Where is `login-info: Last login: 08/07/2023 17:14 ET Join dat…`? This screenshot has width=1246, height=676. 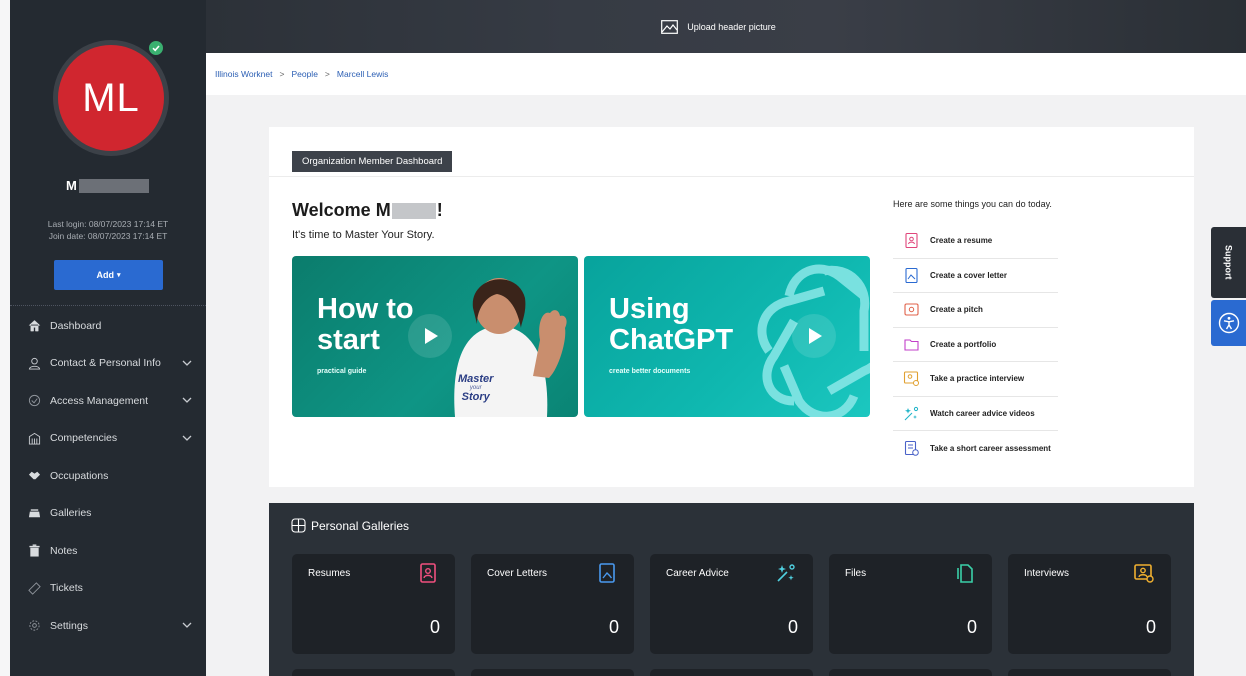
login-info: Last login: 08/07/2023 17:14 ET Join dat… is located at coordinates (108, 230).